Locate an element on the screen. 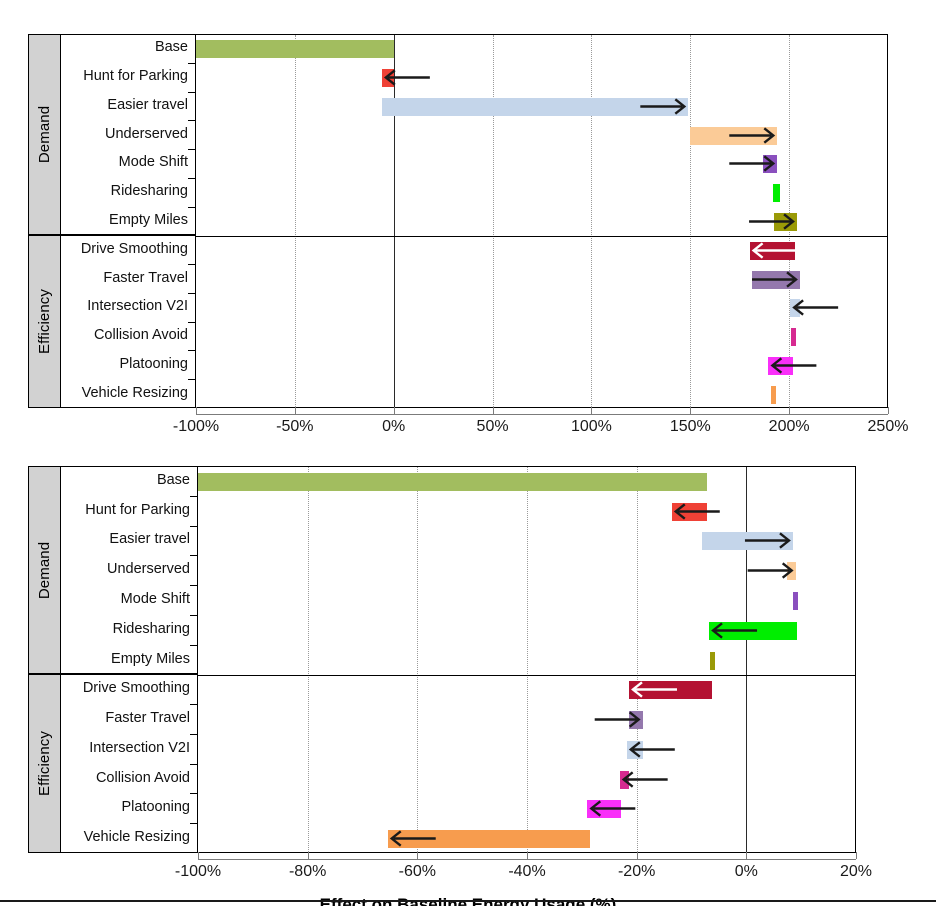  x-axis-tick-label-4: 100% is located at coordinates (591, 426).